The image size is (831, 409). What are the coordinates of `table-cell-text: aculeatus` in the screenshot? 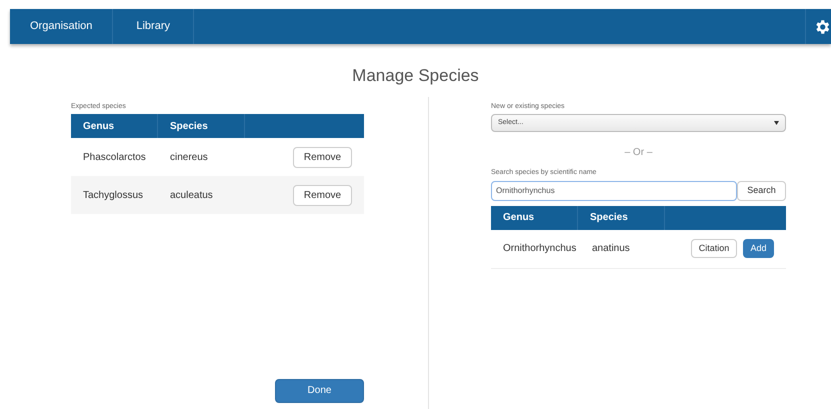 It's located at (191, 195).